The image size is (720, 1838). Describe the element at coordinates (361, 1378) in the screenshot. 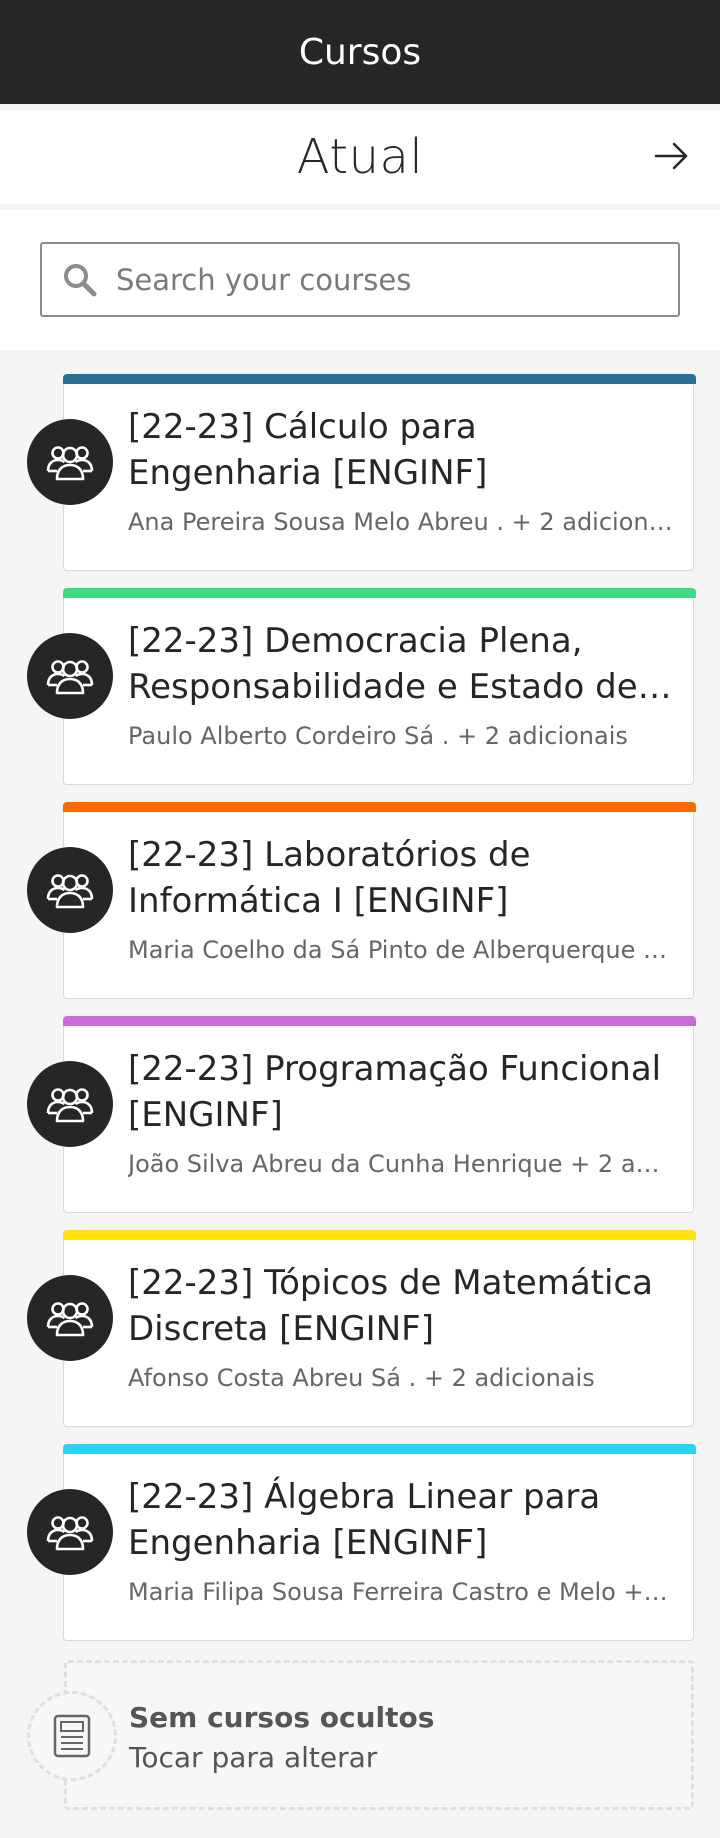

I see `course-teachers: Afonso Costa Abreu Sá . + 2 adicionais` at that location.